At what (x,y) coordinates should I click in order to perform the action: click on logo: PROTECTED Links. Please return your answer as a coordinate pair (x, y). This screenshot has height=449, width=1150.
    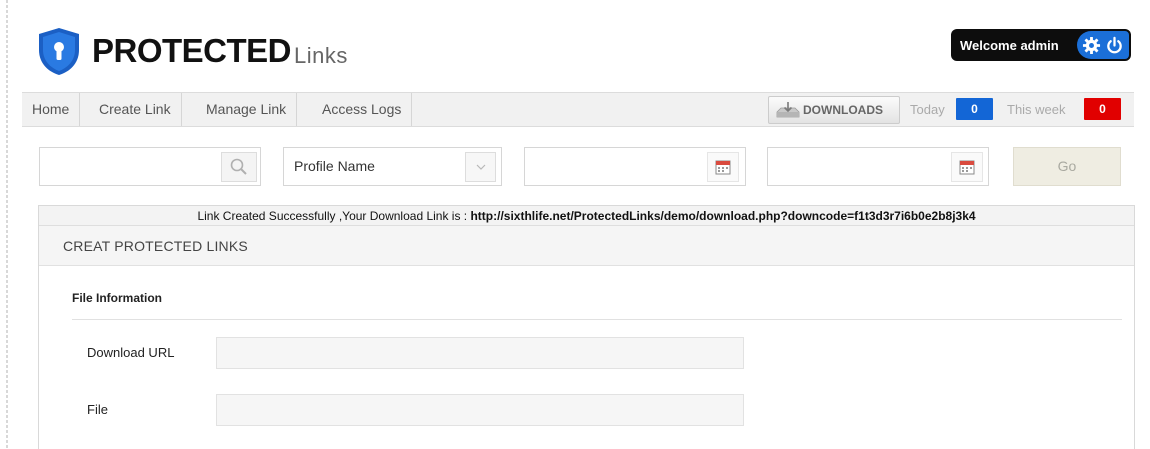
    Looking at the image, I should click on (192, 51).